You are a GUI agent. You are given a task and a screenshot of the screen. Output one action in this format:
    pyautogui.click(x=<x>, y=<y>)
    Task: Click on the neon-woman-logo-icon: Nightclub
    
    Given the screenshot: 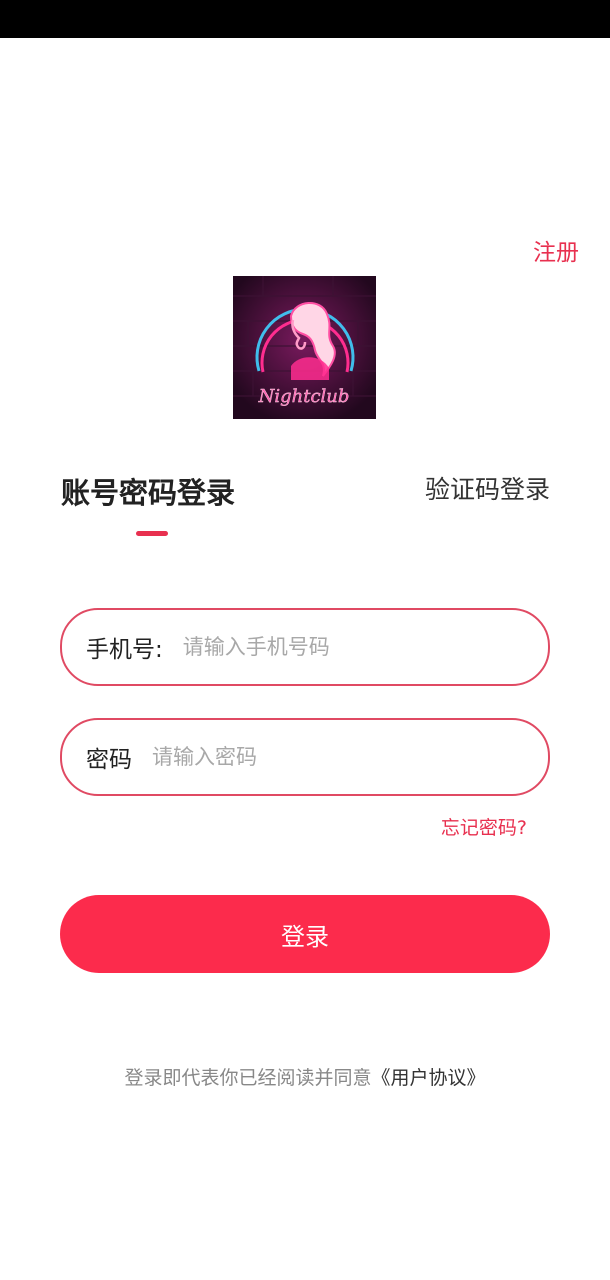 What is the action you would take?
    pyautogui.click(x=304, y=347)
    